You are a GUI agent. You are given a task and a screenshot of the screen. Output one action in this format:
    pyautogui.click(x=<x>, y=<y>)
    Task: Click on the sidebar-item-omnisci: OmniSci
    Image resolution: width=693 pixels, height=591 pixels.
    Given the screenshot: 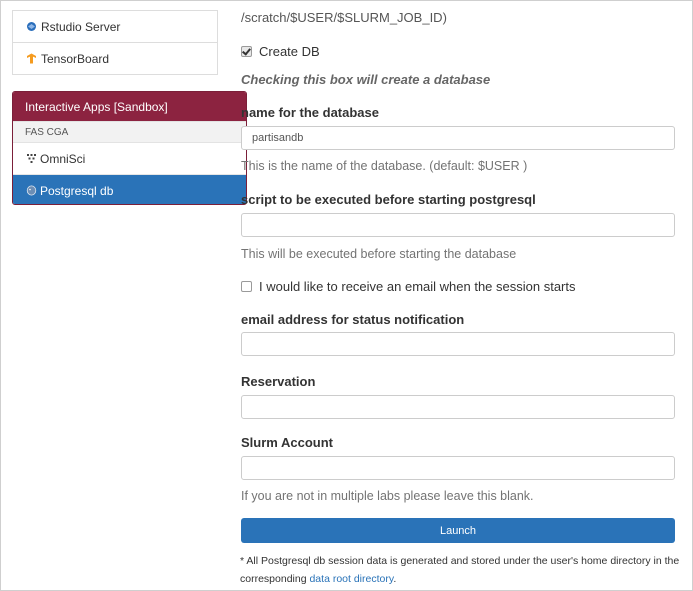 What is the action you would take?
    pyautogui.click(x=129, y=159)
    